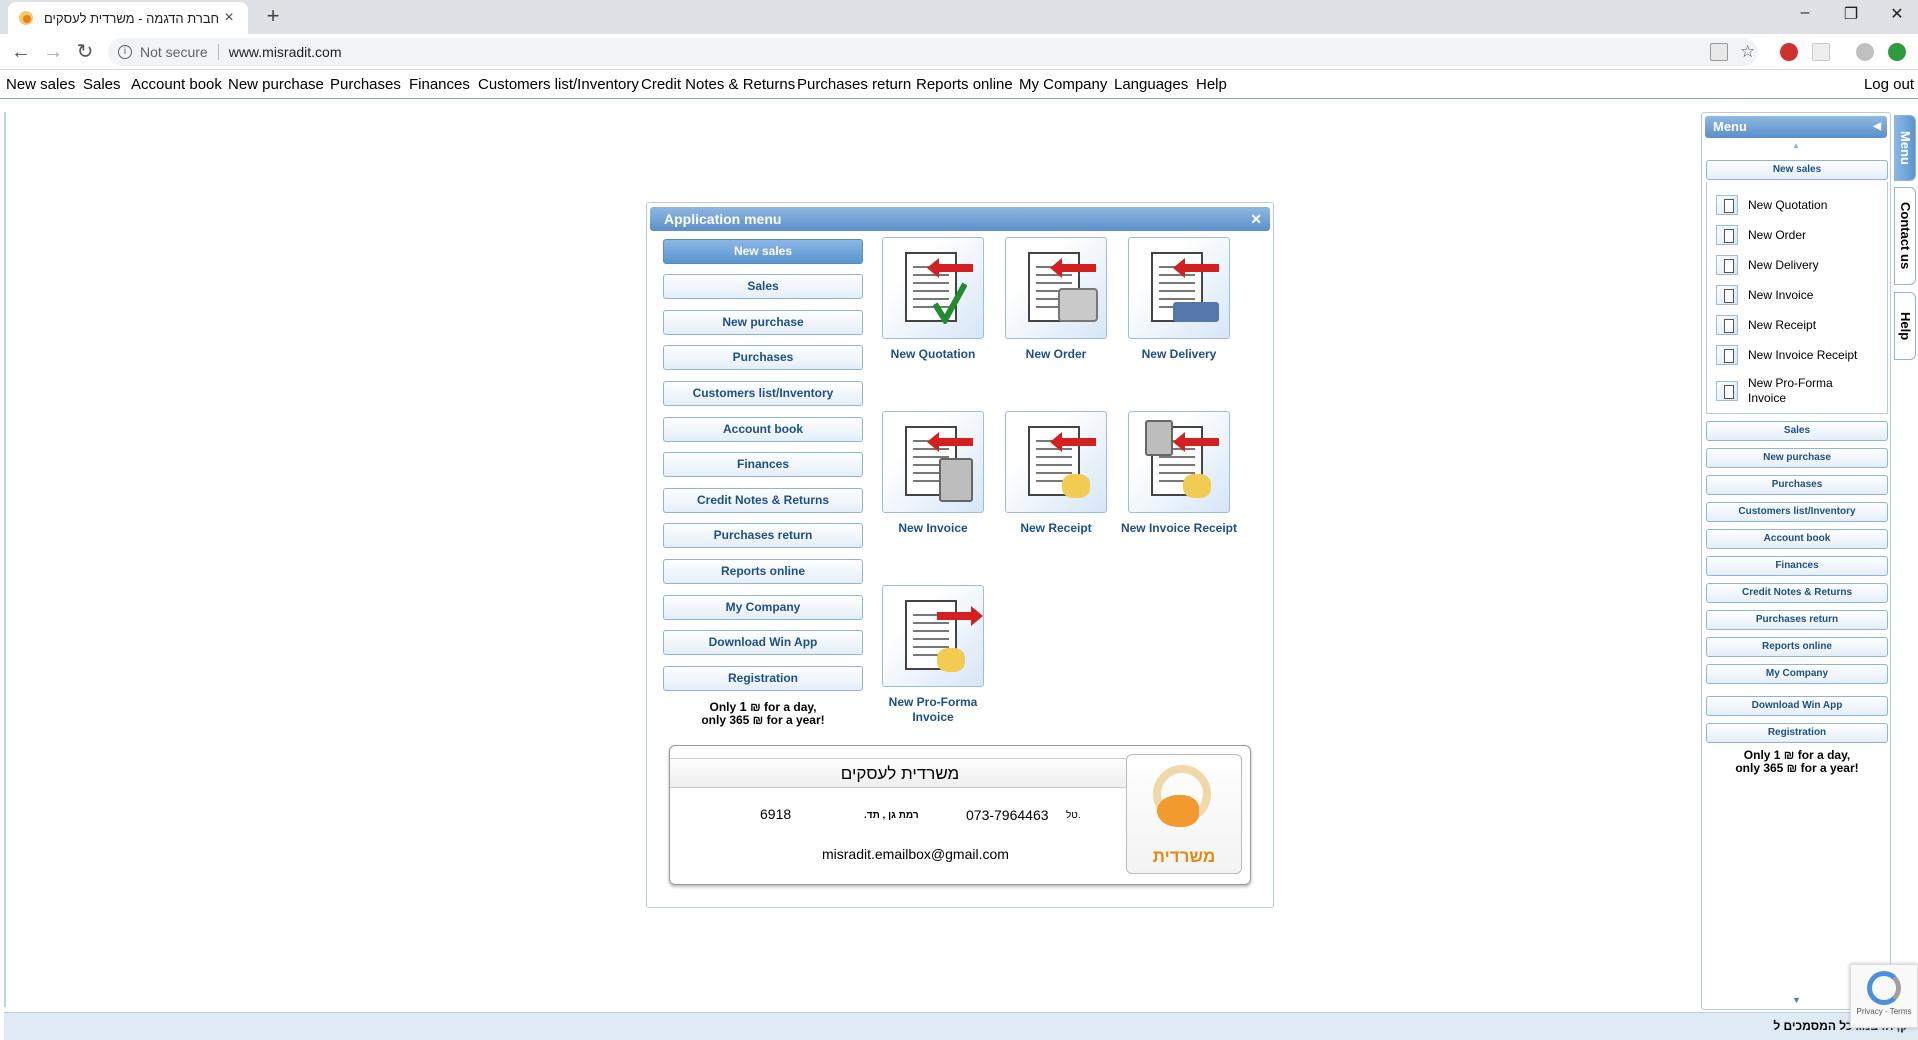 The height and width of the screenshot is (1040, 1918). What do you see at coordinates (1178, 811) in the screenshot?
I see `goldfish-icon` at bounding box center [1178, 811].